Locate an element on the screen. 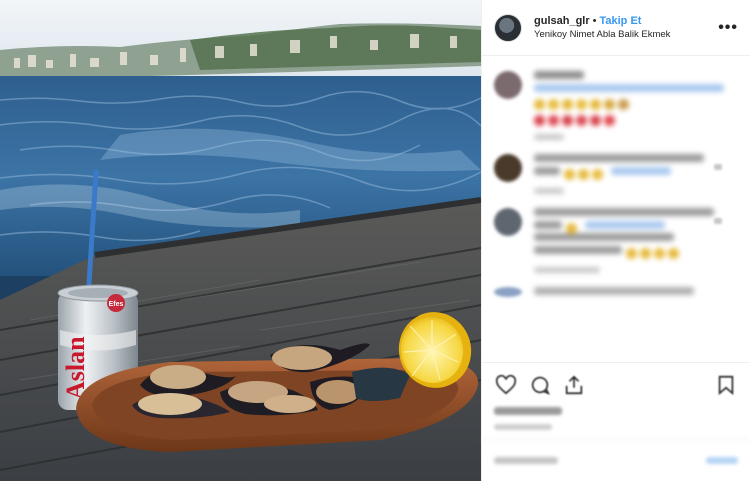 This screenshot has height=481, width=750. post-comment-button-blurred is located at coordinates (722, 460).